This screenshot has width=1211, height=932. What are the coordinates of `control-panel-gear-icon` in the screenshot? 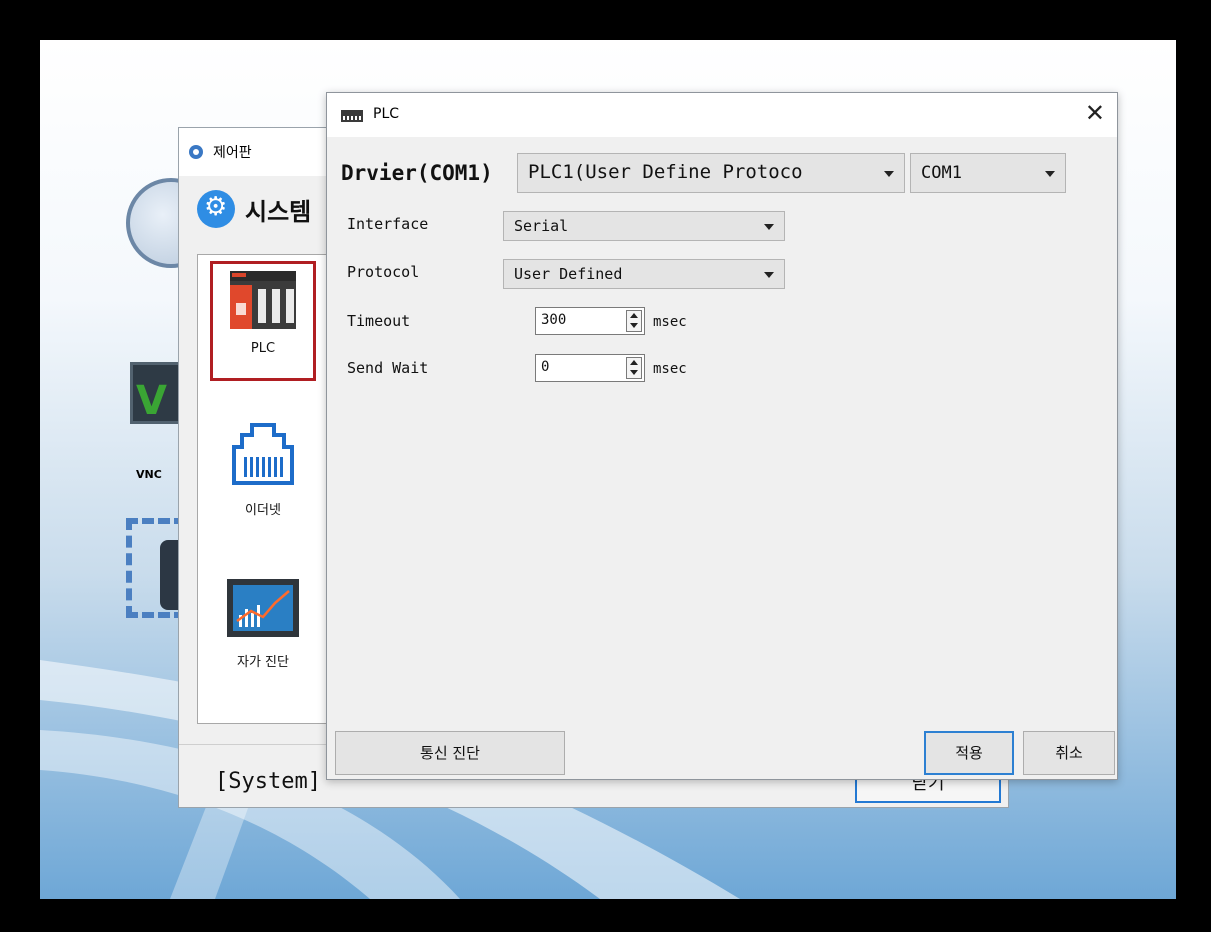 It's located at (196, 152).